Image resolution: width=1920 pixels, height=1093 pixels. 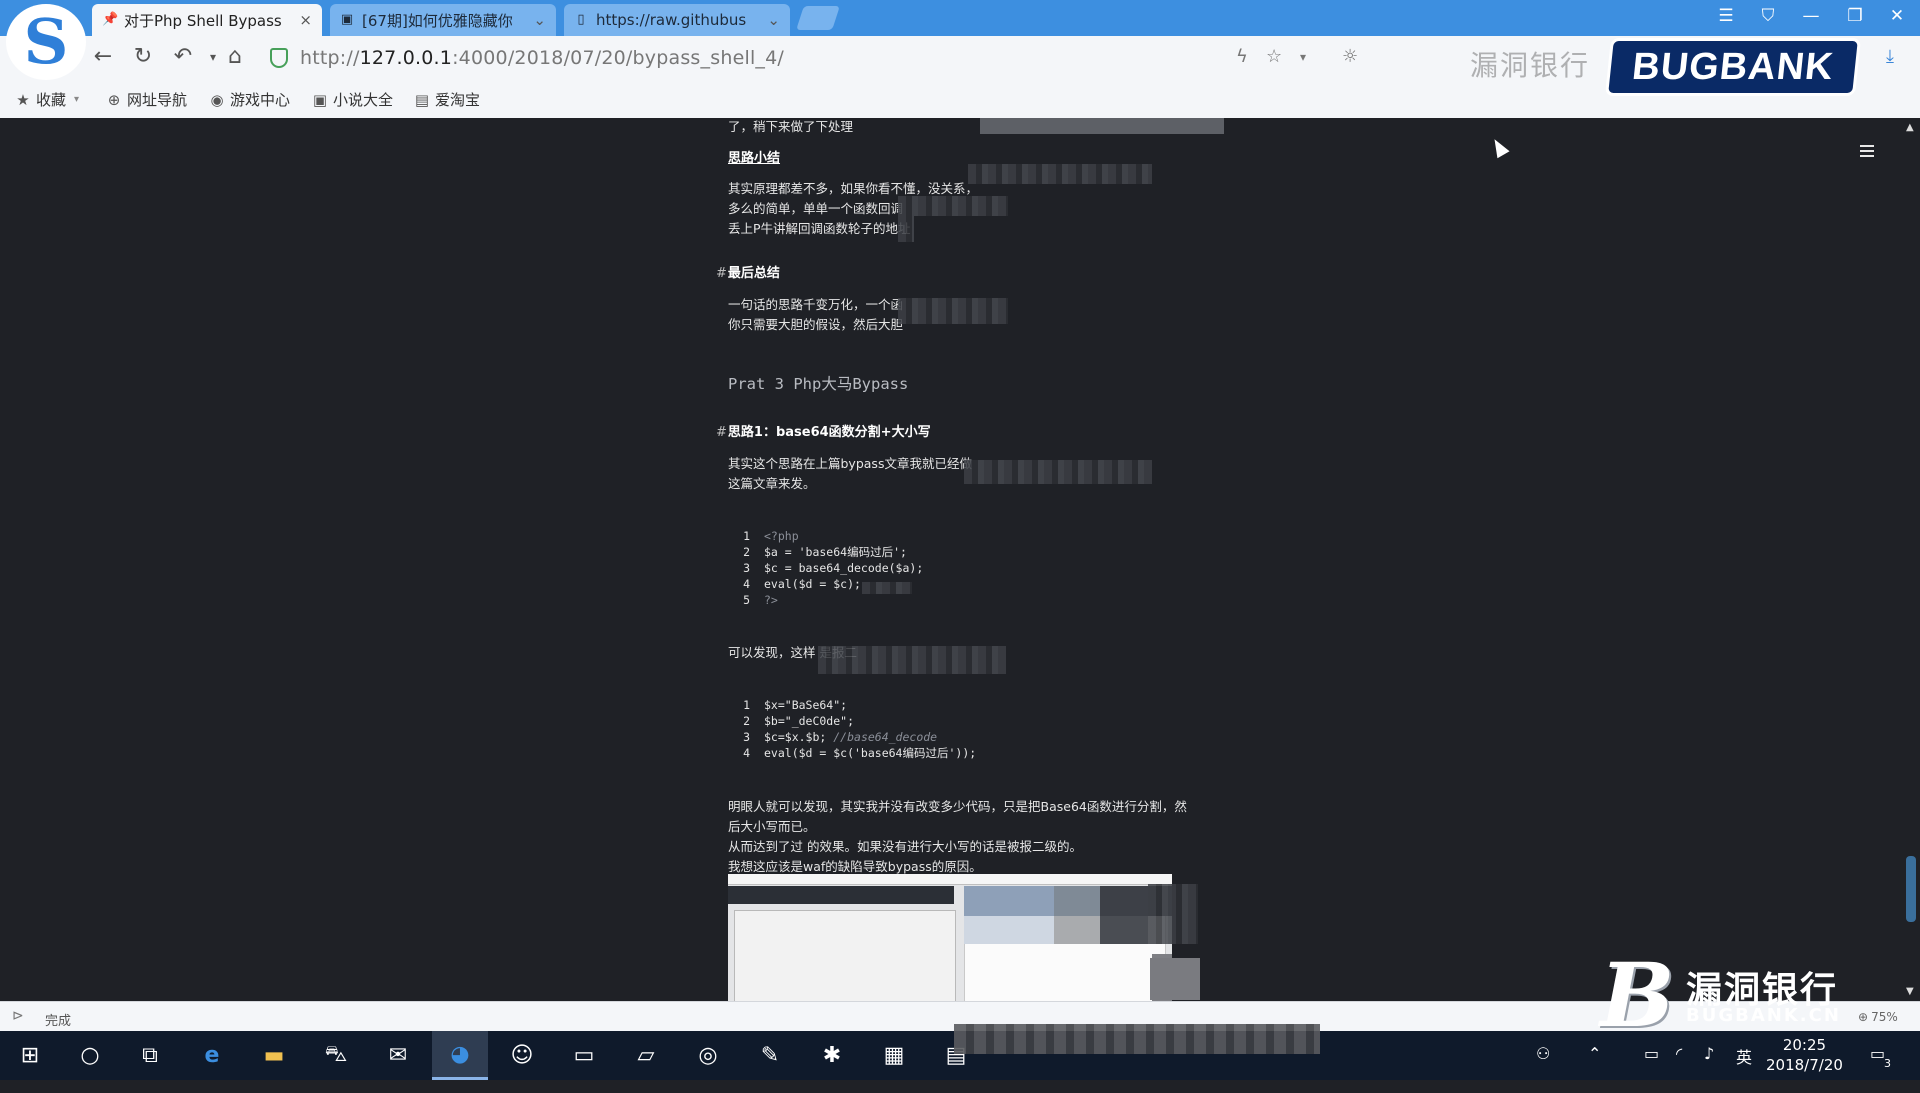 What do you see at coordinates (584, 1055) in the screenshot?
I see `terminal-icon: ▭` at bounding box center [584, 1055].